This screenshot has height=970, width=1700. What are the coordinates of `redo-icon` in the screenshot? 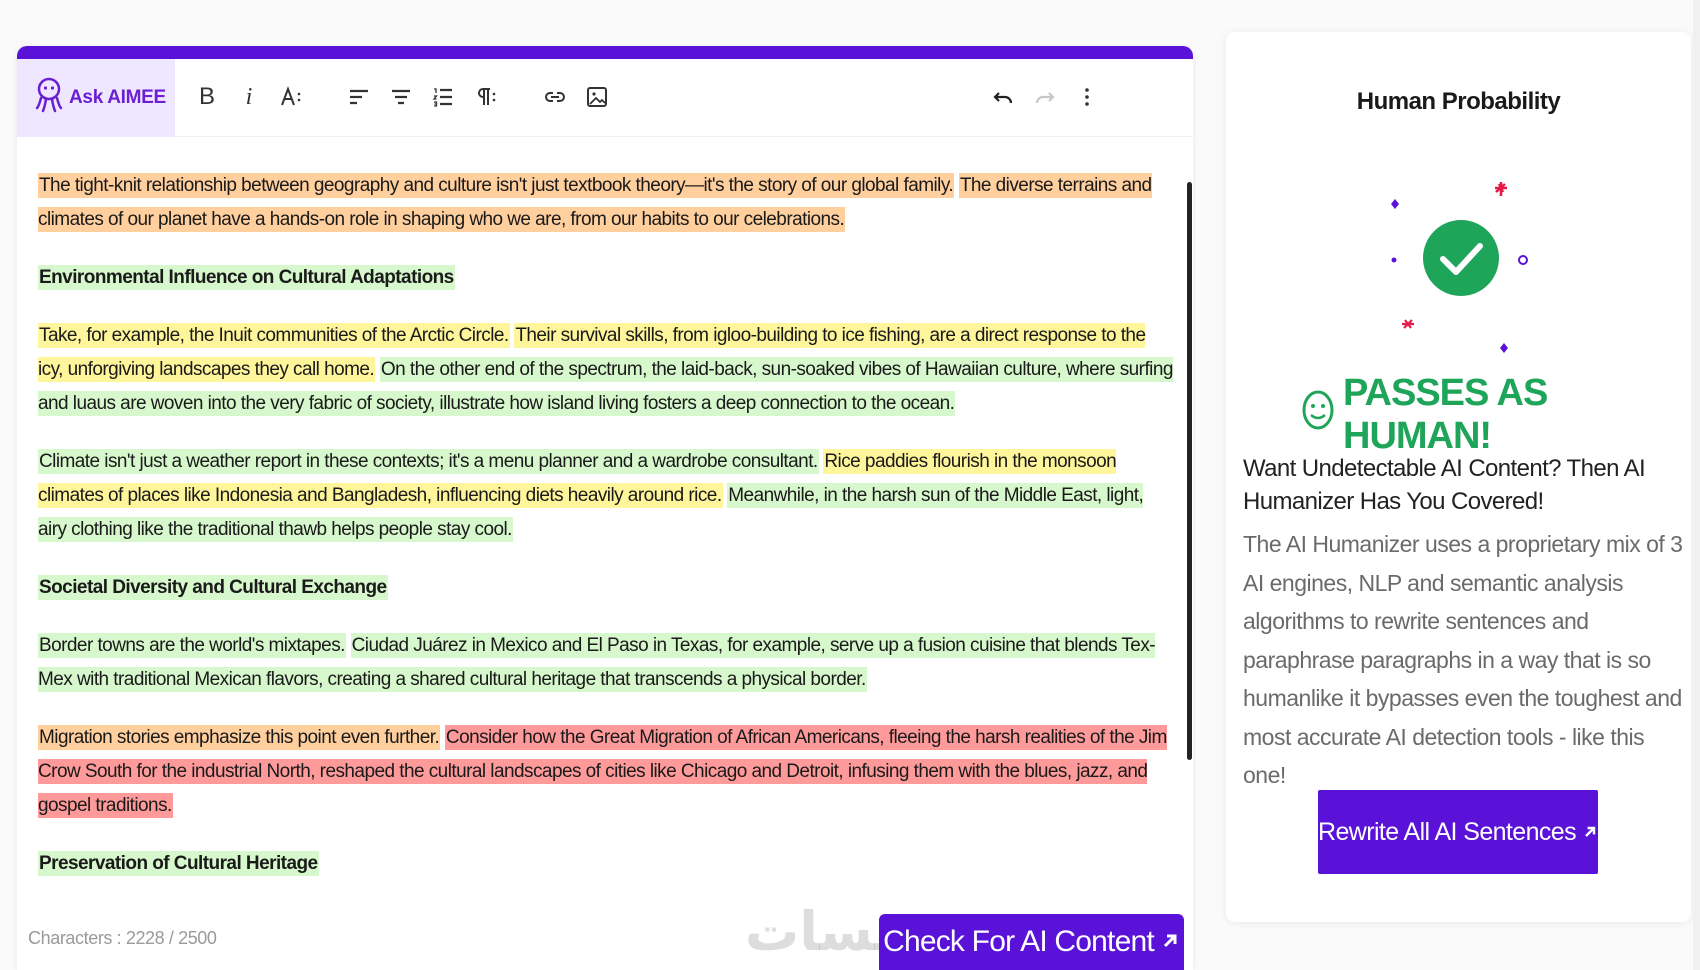 It's located at (1045, 98).